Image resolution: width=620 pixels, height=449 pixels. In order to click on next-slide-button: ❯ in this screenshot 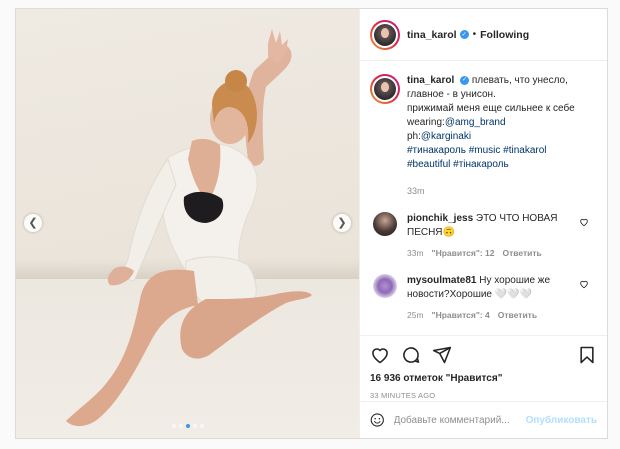, I will do `click(342, 223)`.